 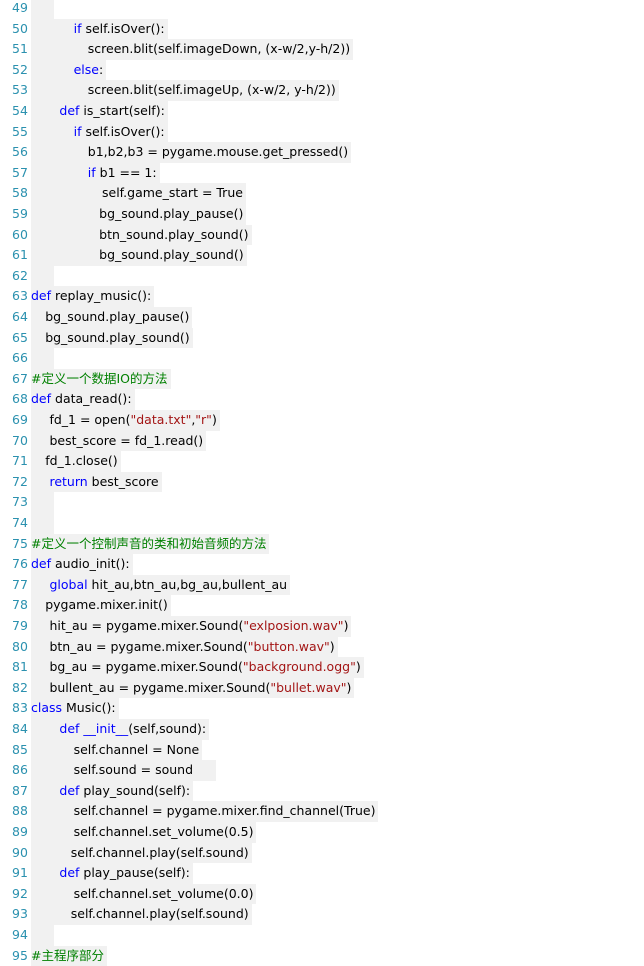 I want to click on code-line: 69 fd_1 = open("data.txt","r"), so click(x=322, y=420).